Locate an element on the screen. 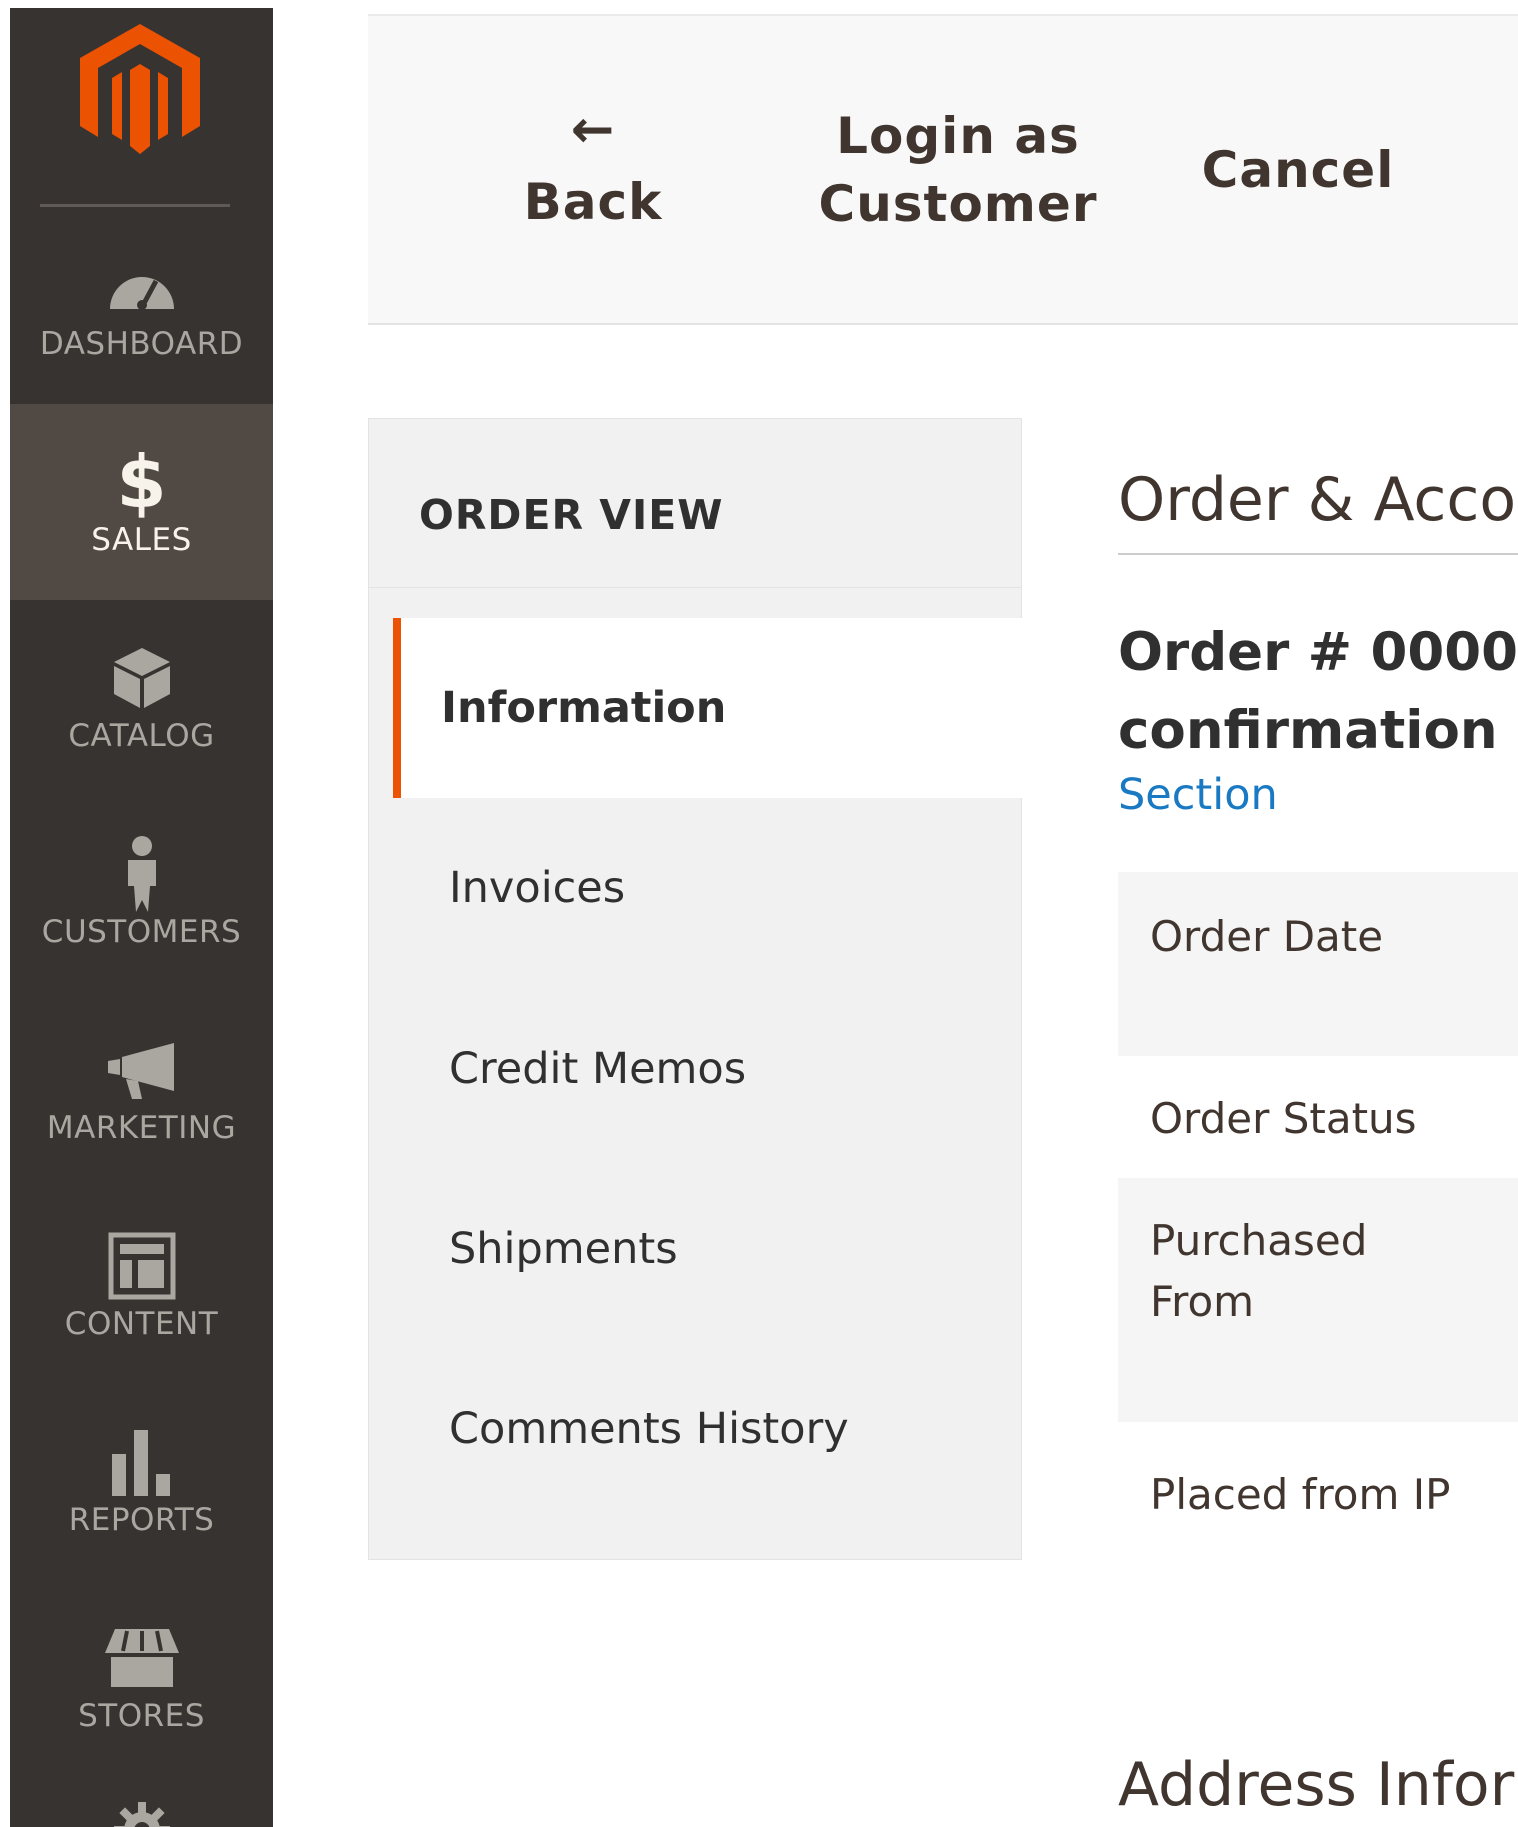 The image size is (1518, 1827). back-button: ← Back is located at coordinates (593, 169).